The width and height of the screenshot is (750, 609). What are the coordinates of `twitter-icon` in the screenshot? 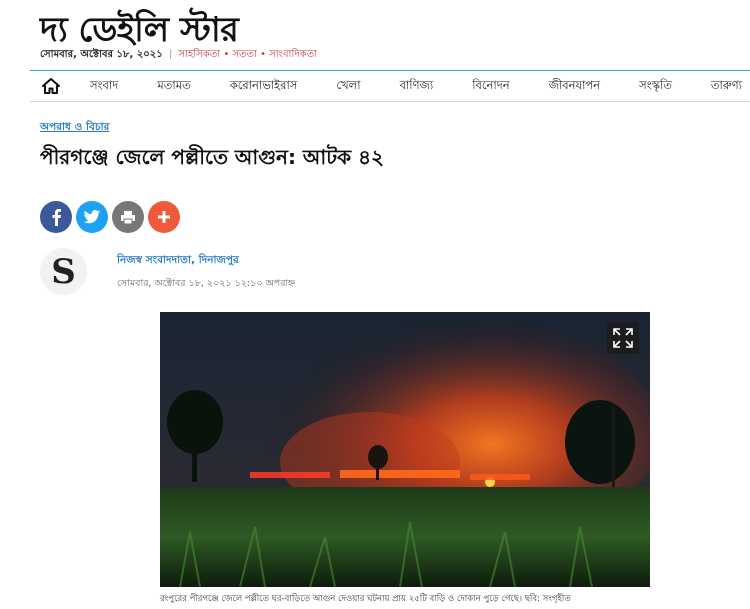 It's located at (92, 216).